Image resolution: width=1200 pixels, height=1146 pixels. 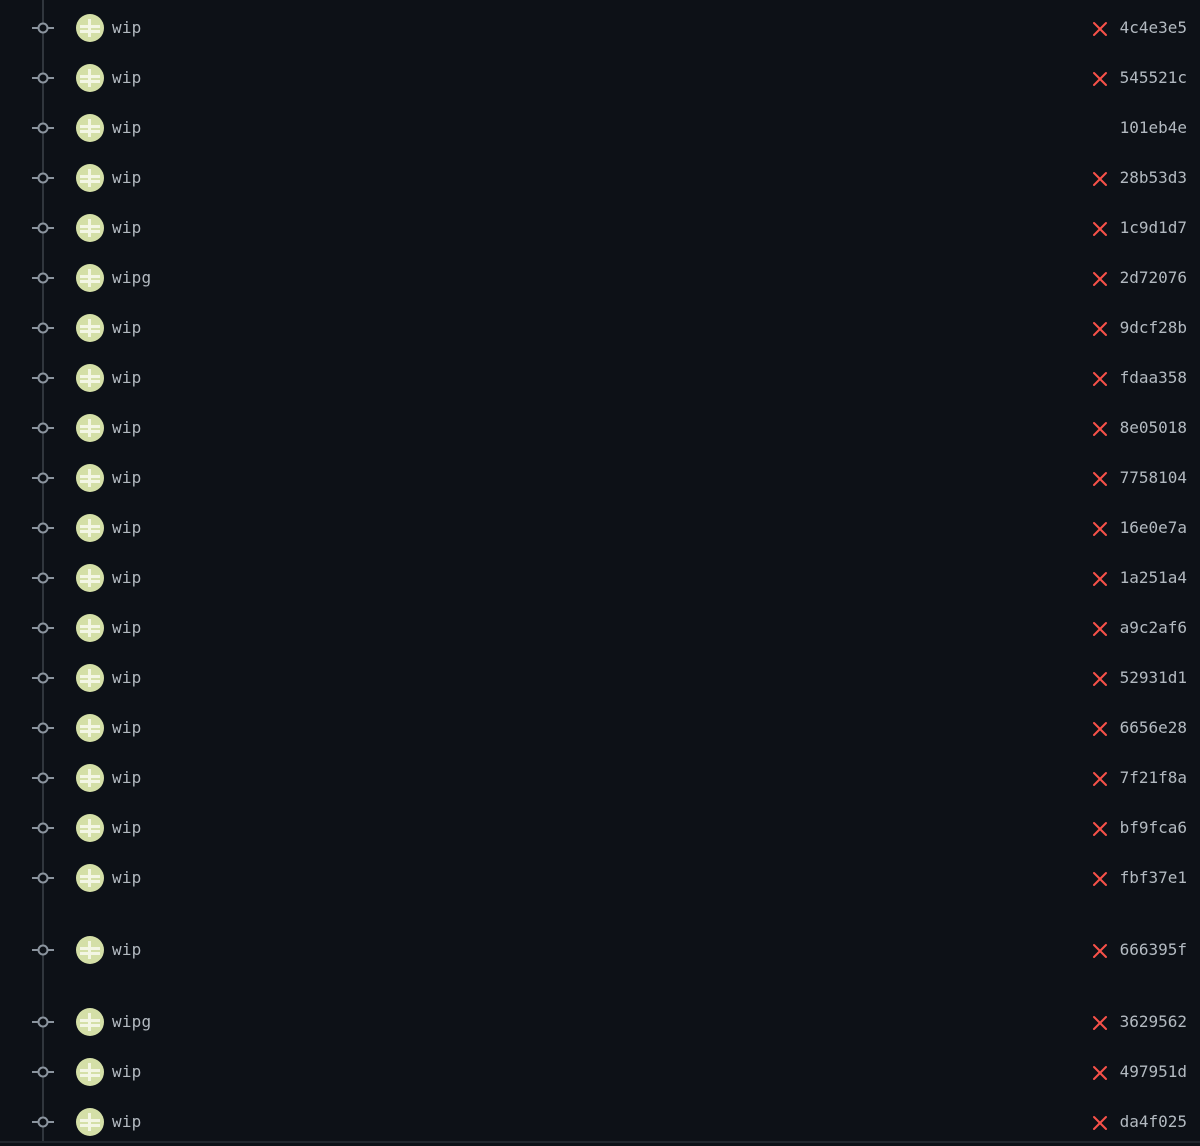 I want to click on commit-sha-link: 28b53d3, so click(x=1153, y=178).